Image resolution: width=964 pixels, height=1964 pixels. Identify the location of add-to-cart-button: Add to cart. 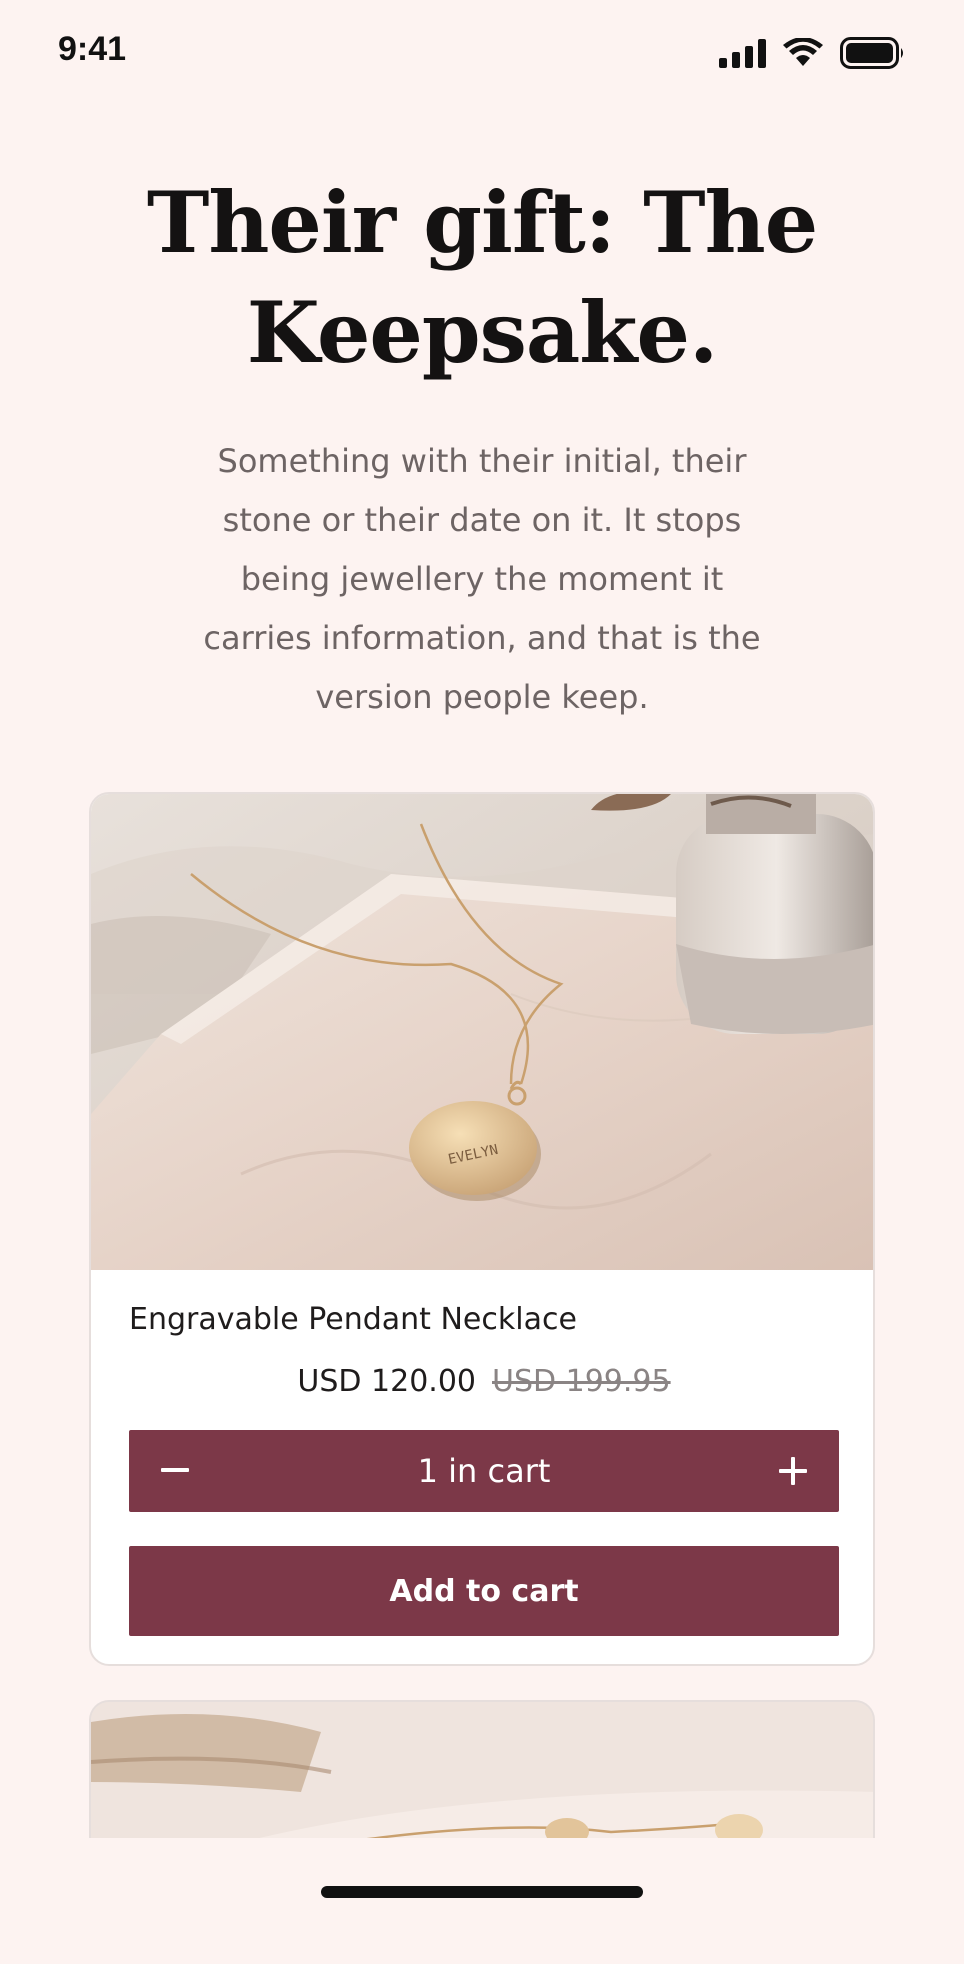
(484, 1591).